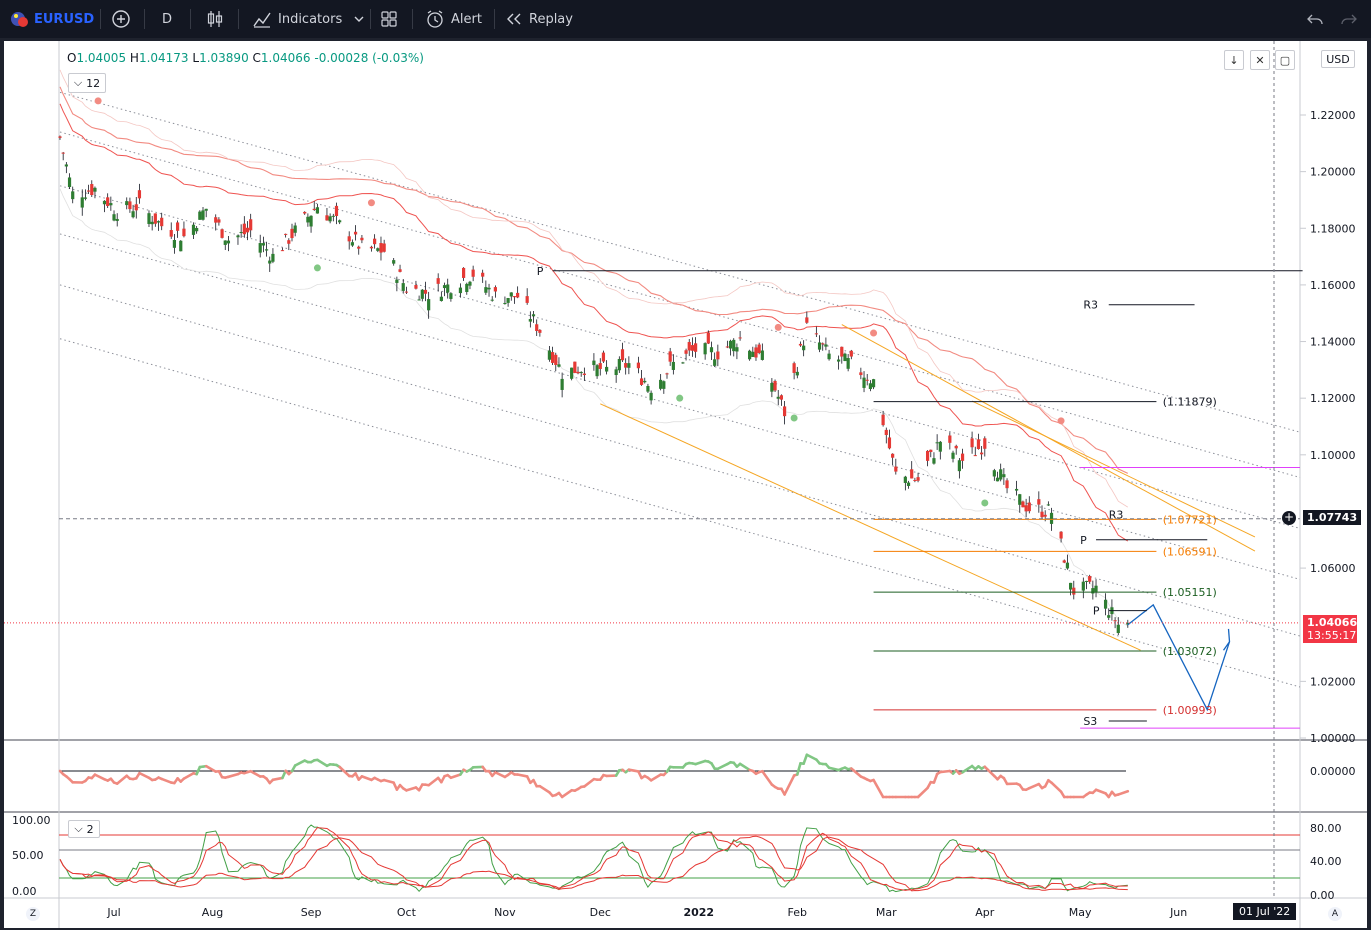 The image size is (1371, 930). Describe the element at coordinates (1332, 635) in the screenshot. I see `bar-countdown: 13:55:17` at that location.